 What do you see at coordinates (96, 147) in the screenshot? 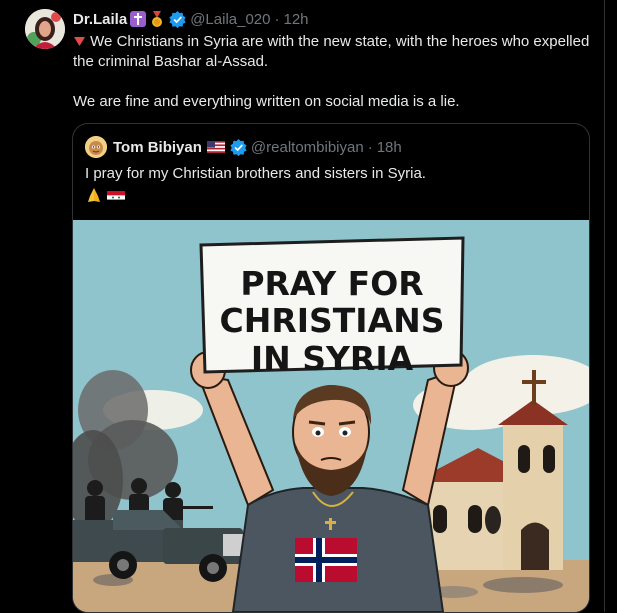
I see `quoted-author-avatar` at bounding box center [96, 147].